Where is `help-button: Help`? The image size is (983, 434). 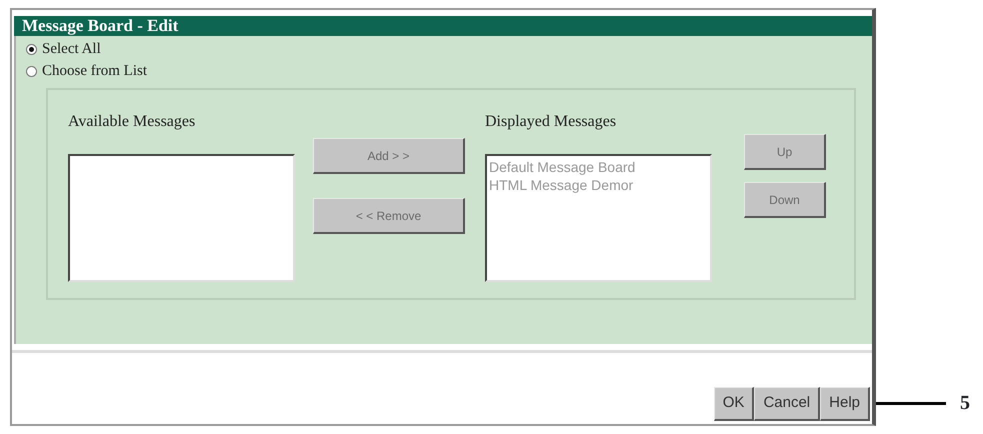
help-button: Help is located at coordinates (845, 404).